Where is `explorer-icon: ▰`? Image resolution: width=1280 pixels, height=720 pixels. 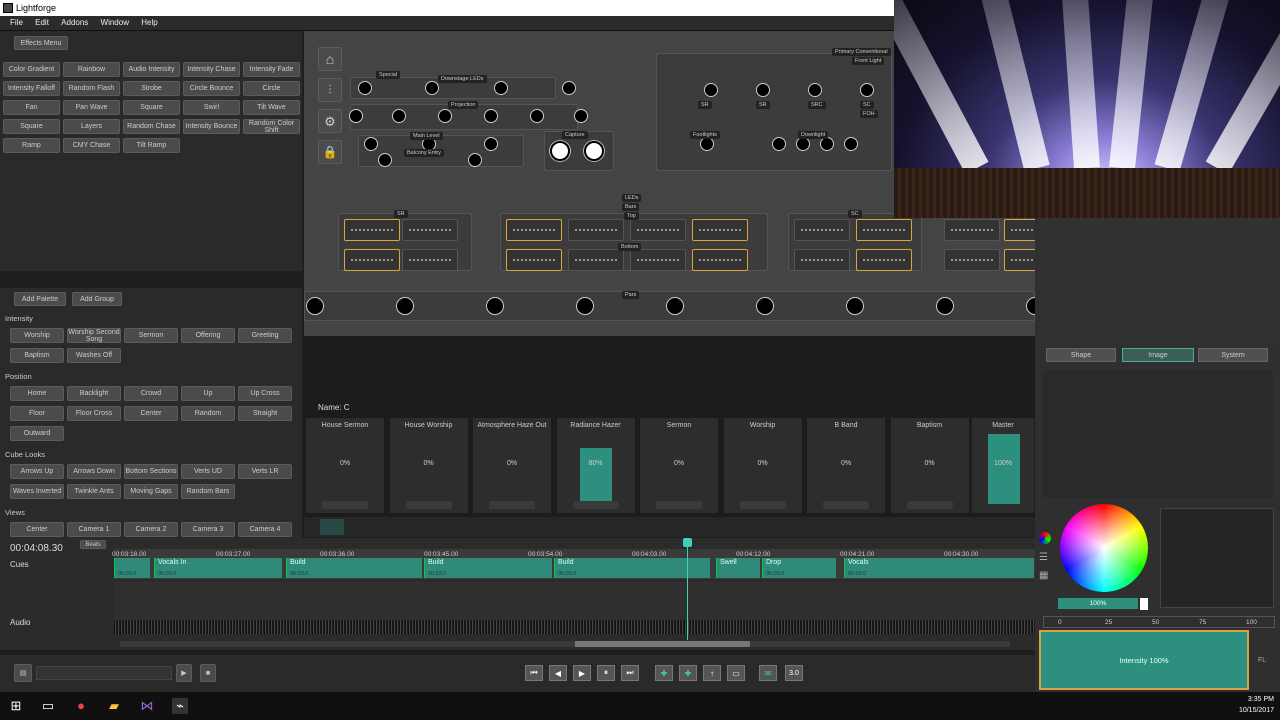
explorer-icon: ▰ is located at coordinates (114, 706).